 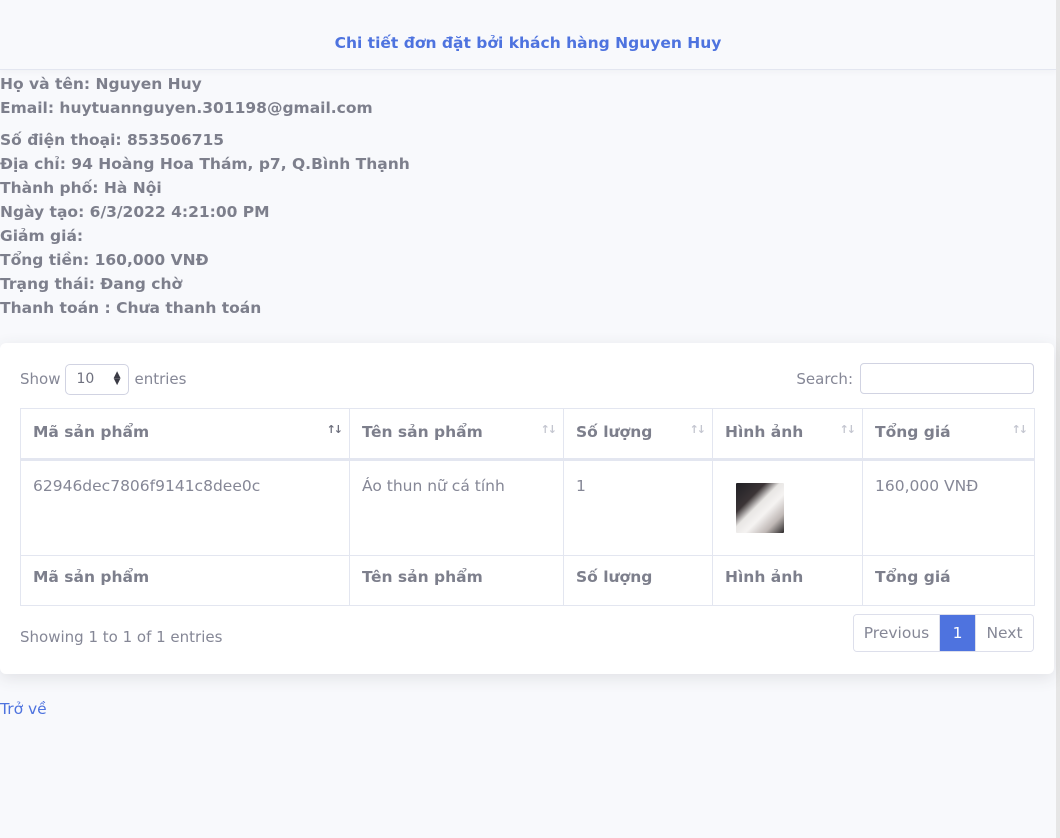 What do you see at coordinates (23, 709) in the screenshot?
I see `back-link: Trở về` at bounding box center [23, 709].